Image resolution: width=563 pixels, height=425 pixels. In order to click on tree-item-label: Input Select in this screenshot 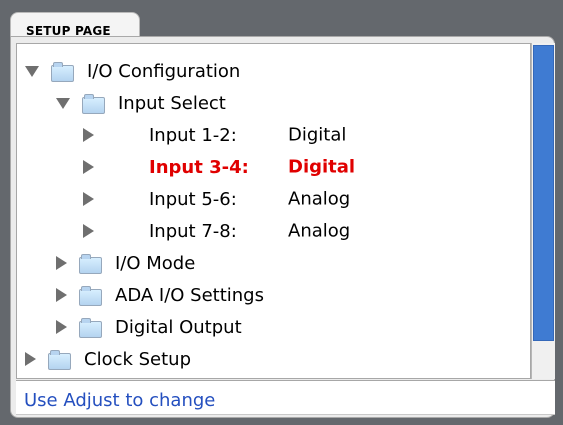, I will do `click(172, 103)`.